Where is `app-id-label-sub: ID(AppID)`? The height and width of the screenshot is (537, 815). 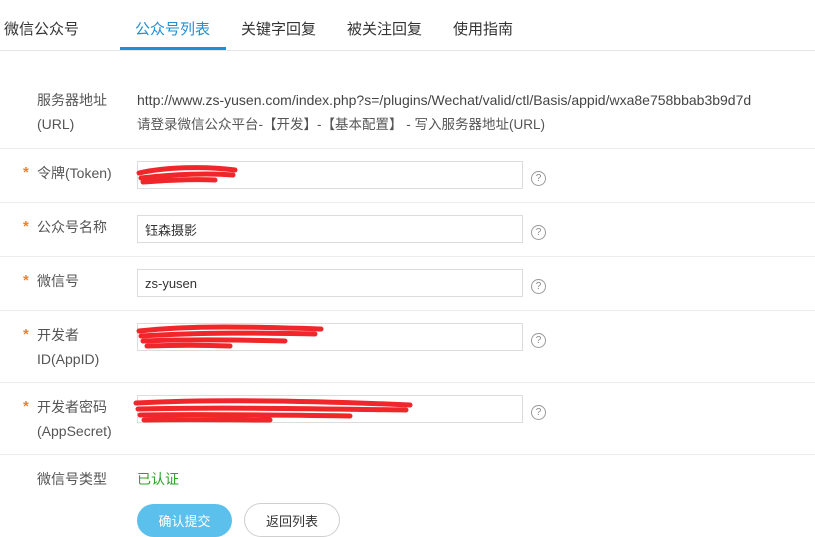
app-id-label-sub: ID(AppID) is located at coordinates (68, 359).